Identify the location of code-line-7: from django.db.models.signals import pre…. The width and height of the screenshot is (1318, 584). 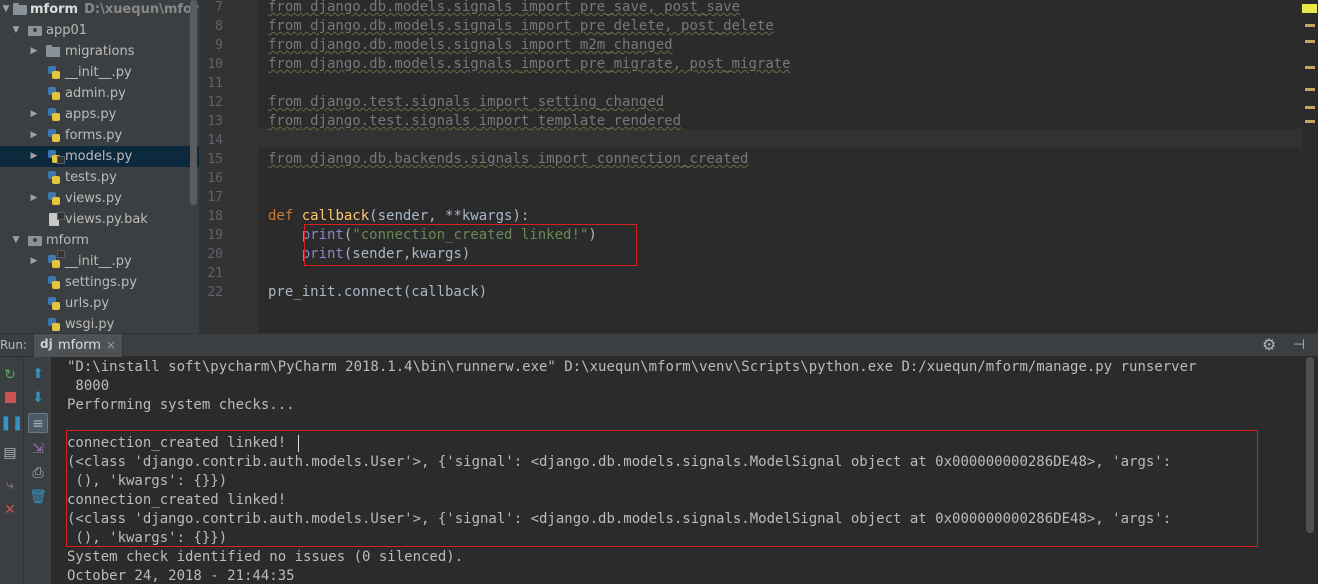
(504, 8).